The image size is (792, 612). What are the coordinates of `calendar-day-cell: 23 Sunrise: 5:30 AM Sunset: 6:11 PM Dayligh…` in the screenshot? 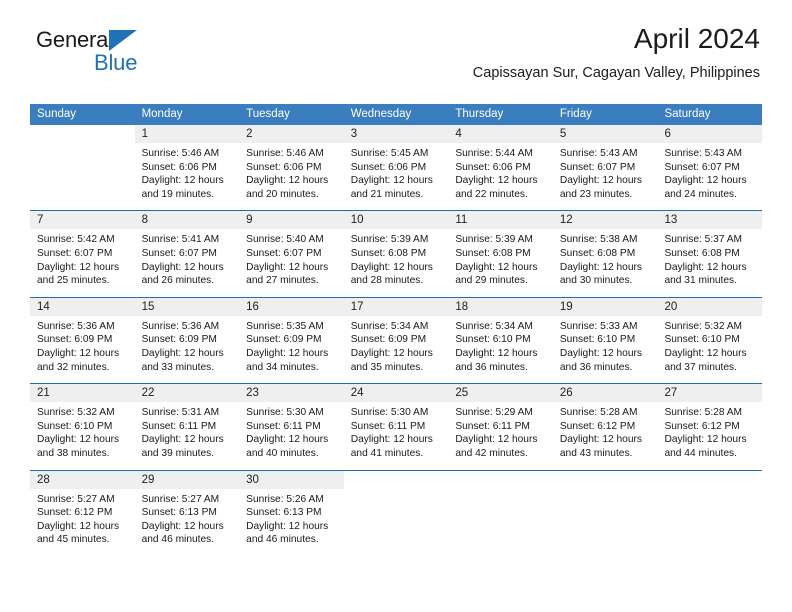 It's located at (291, 426).